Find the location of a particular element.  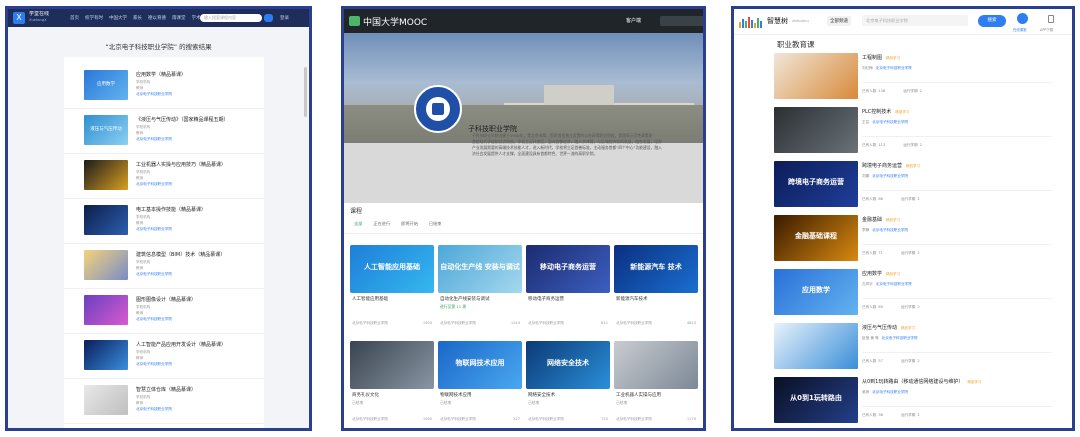

course-title: 应用数学 精品学习 is located at coordinates (881, 273).